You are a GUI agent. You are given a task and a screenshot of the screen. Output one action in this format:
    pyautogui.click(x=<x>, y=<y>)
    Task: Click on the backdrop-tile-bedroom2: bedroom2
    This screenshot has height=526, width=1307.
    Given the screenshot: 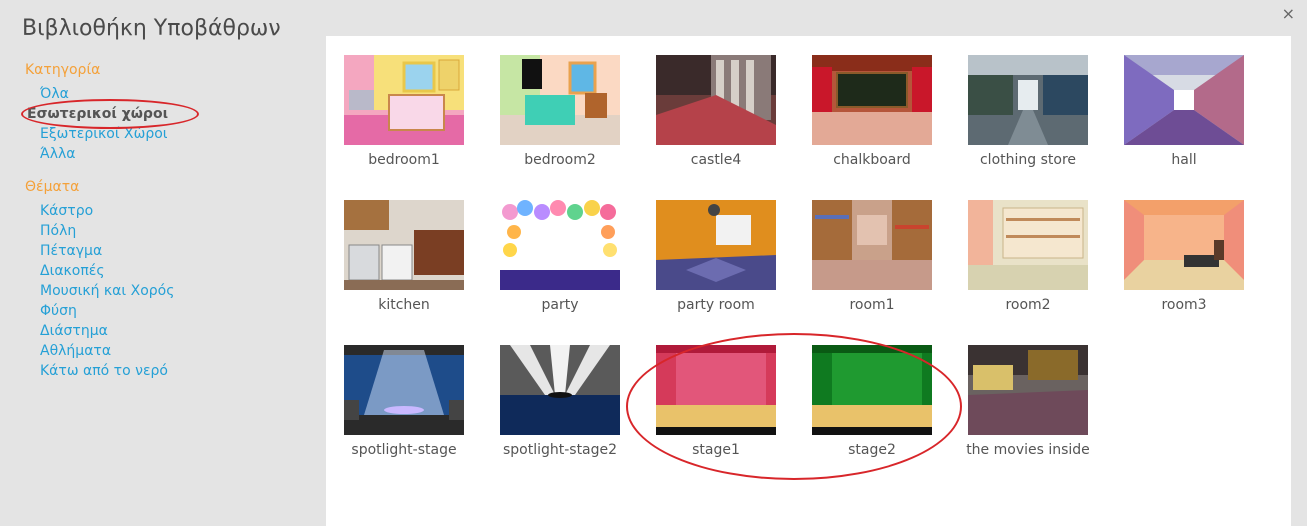 What is the action you would take?
    pyautogui.click(x=564, y=120)
    